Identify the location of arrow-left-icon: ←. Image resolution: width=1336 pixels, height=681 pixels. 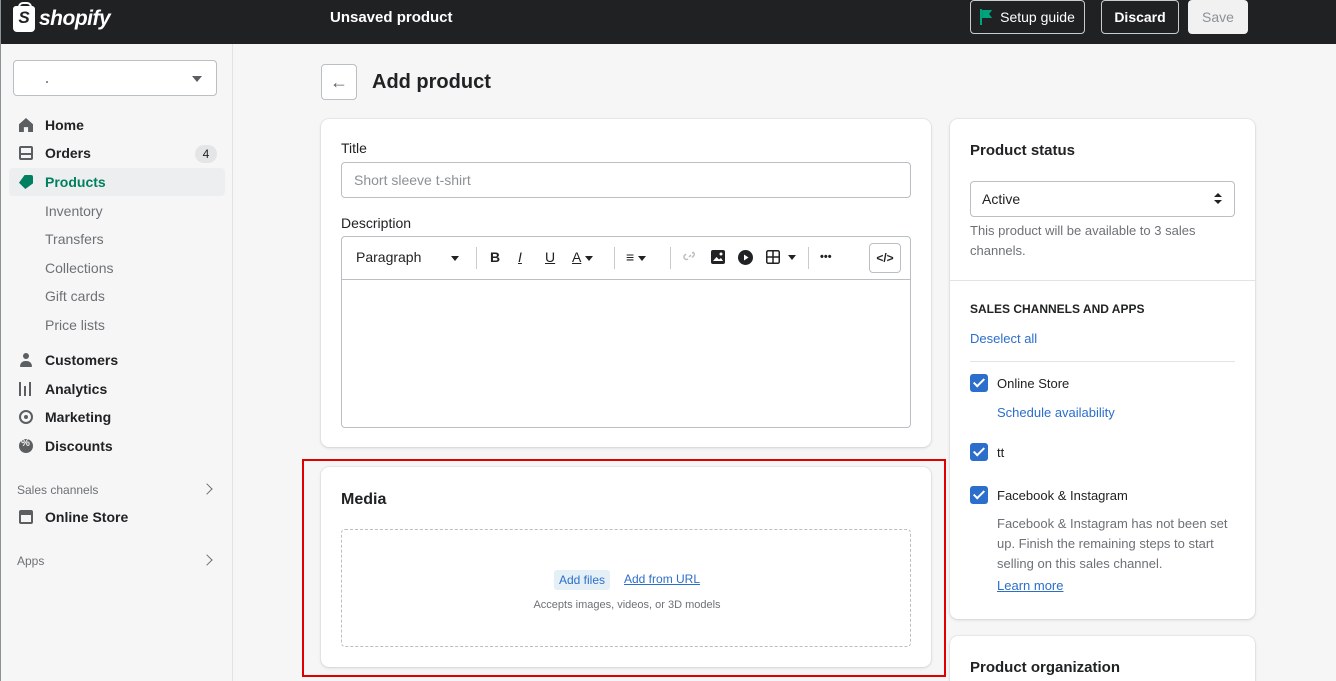
(339, 81).